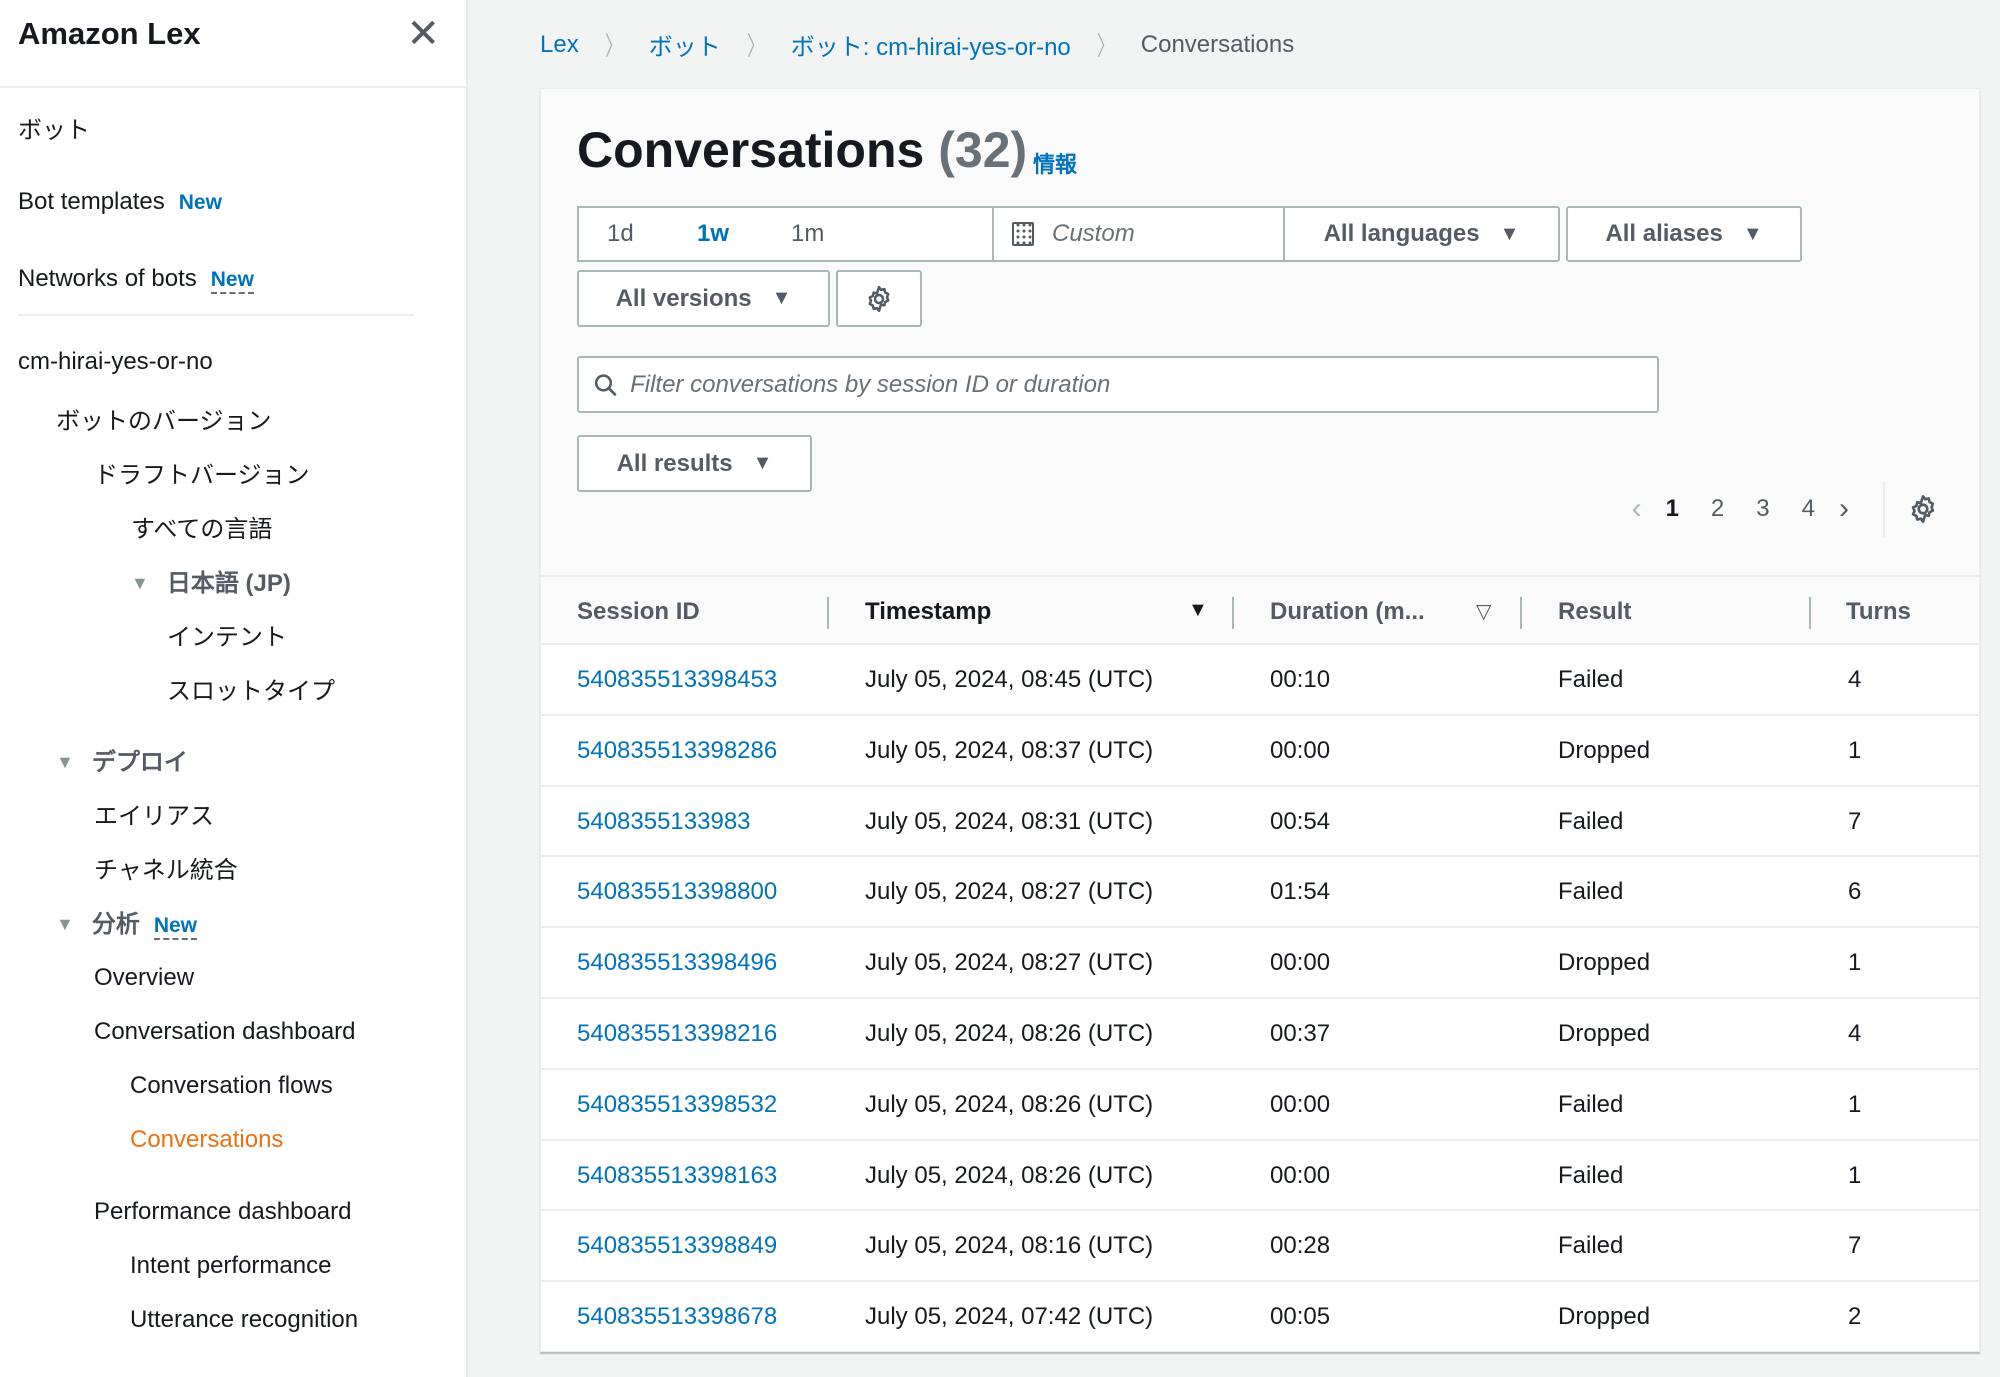  I want to click on sidebar-item-label: Overview, so click(144, 977).